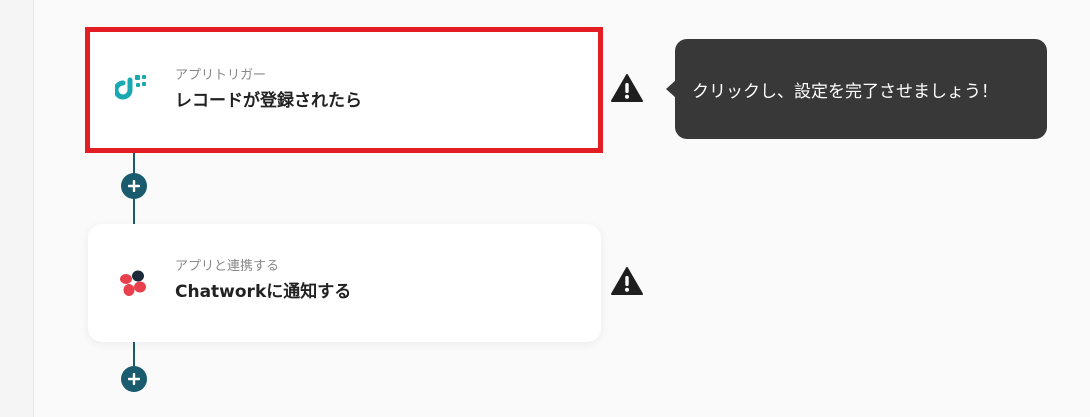 This screenshot has height=417, width=1090. What do you see at coordinates (133, 90) in the screenshot?
I see `kintone-like-icon` at bounding box center [133, 90].